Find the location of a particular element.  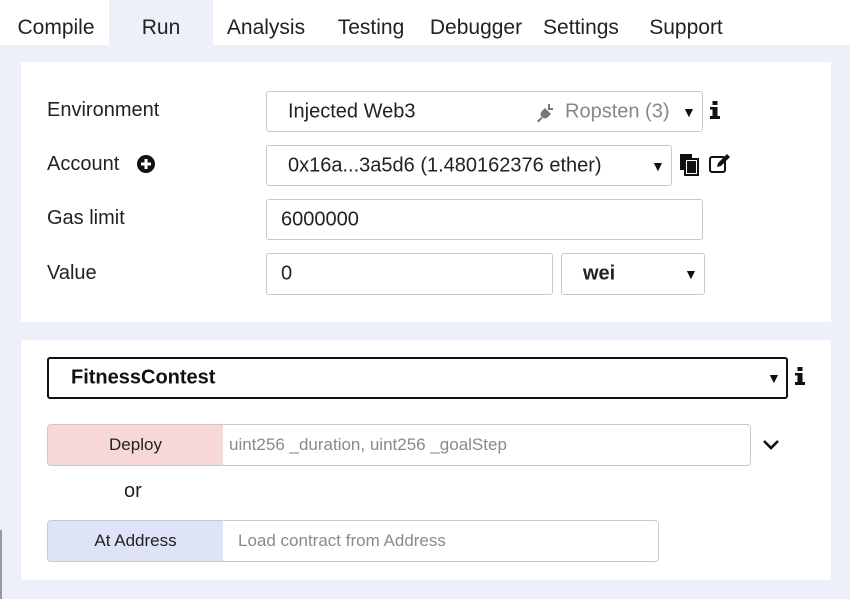

value-amount: 0 is located at coordinates (287, 273).